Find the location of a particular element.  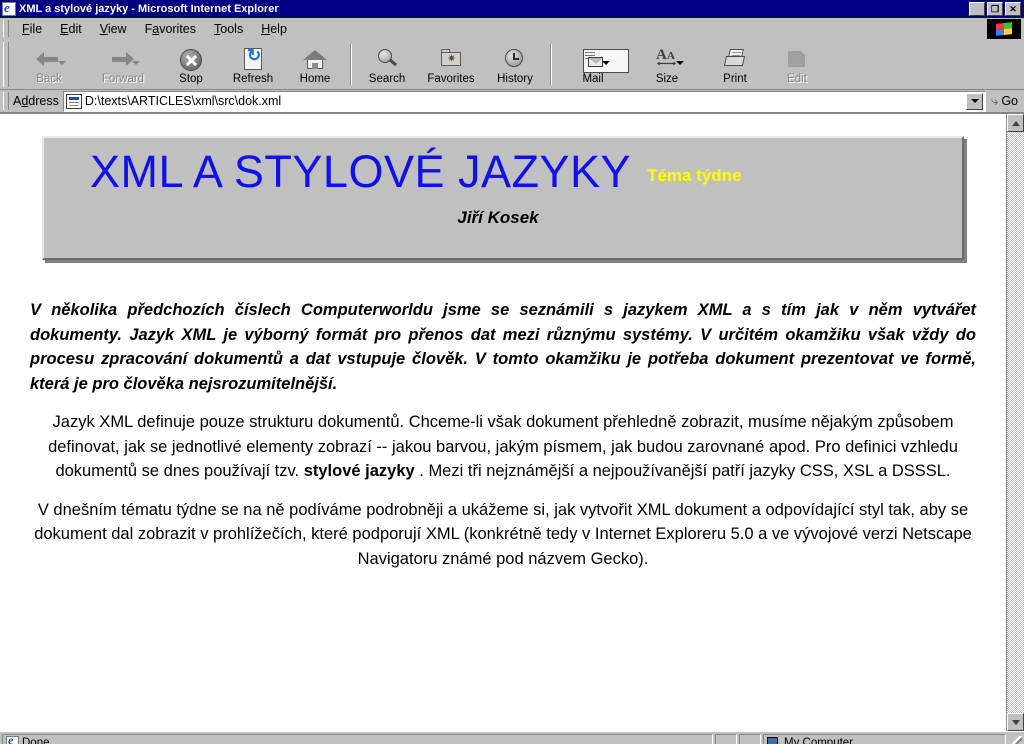

toolbar-button-refresh: Refresh is located at coordinates (253, 64).